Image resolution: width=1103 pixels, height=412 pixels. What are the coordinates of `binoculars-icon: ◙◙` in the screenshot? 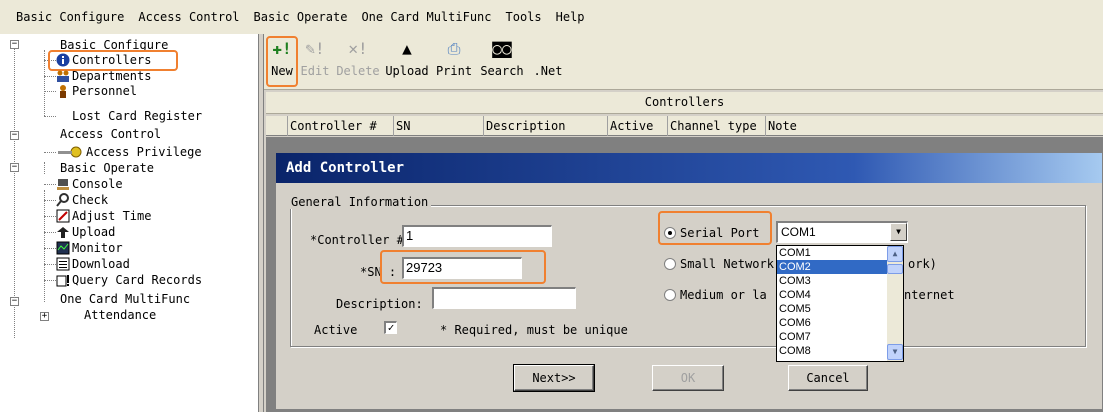 It's located at (502, 48).